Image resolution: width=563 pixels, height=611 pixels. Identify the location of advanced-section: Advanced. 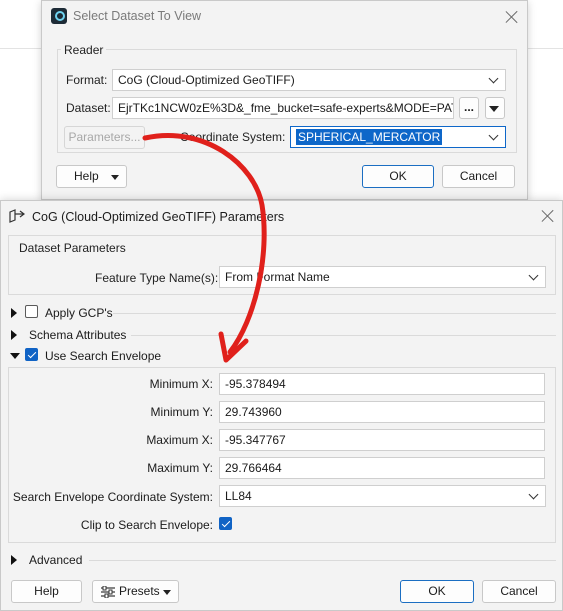
(111, 561).